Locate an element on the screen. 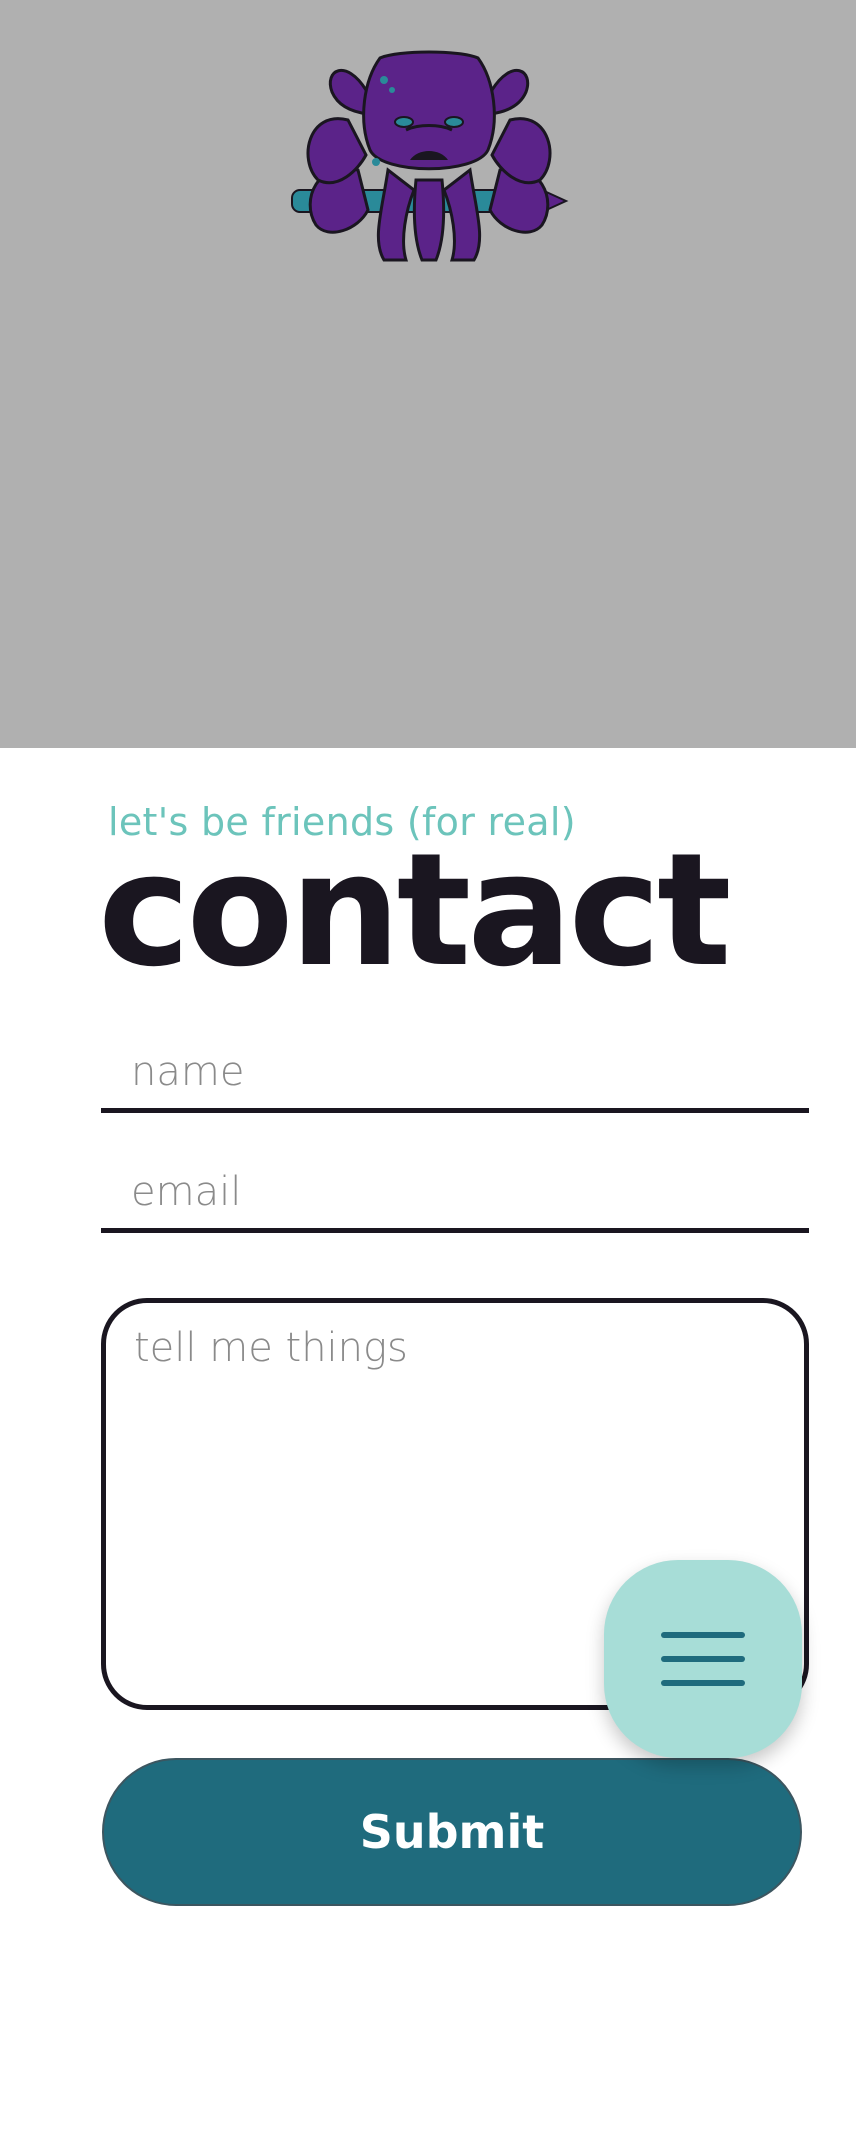  submit-button: Submit is located at coordinates (452, 1832).